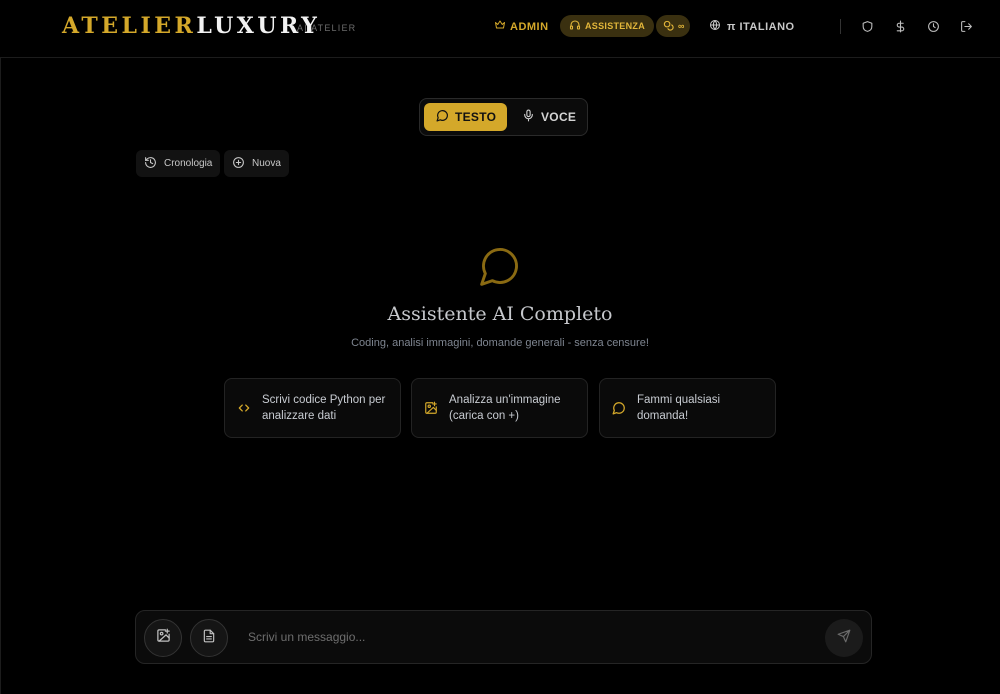  What do you see at coordinates (266, 163) in the screenshot?
I see `new-chat-label: Nuova` at bounding box center [266, 163].